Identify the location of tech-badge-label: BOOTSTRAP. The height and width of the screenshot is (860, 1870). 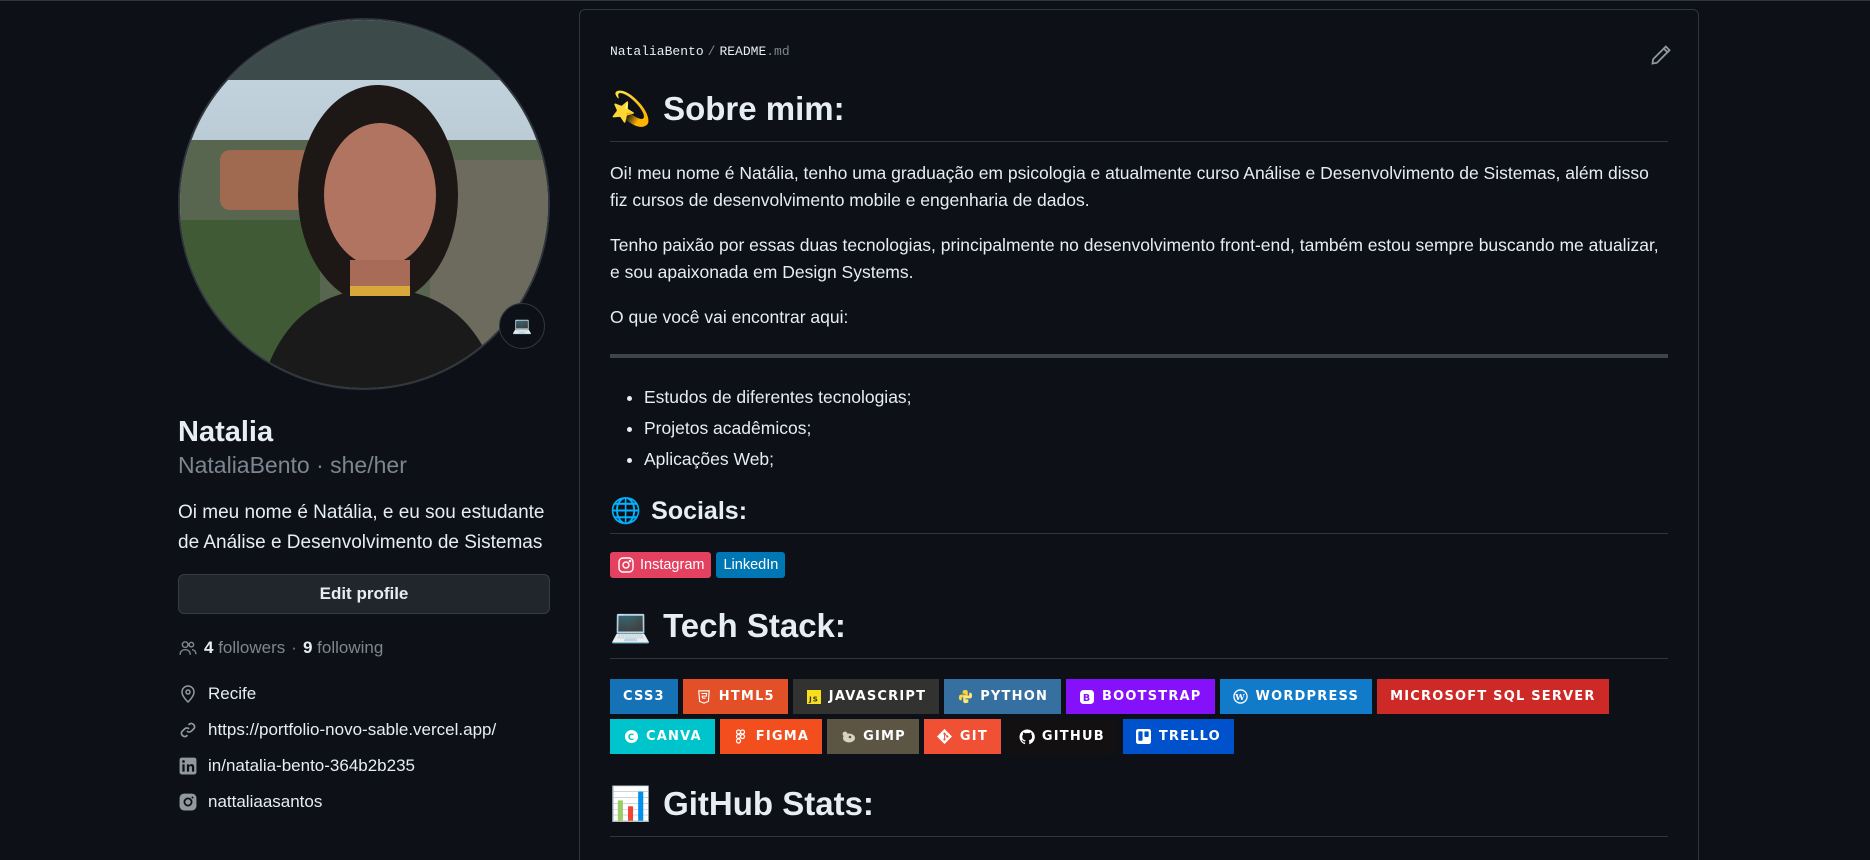
(1152, 696).